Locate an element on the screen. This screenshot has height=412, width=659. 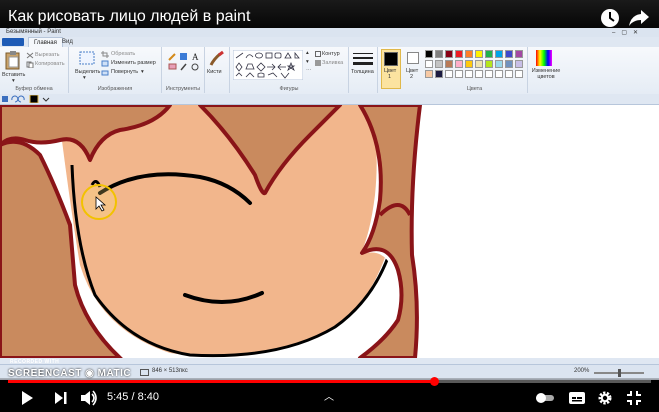
tools-group: A Инструменты is located at coordinates (183, 70).